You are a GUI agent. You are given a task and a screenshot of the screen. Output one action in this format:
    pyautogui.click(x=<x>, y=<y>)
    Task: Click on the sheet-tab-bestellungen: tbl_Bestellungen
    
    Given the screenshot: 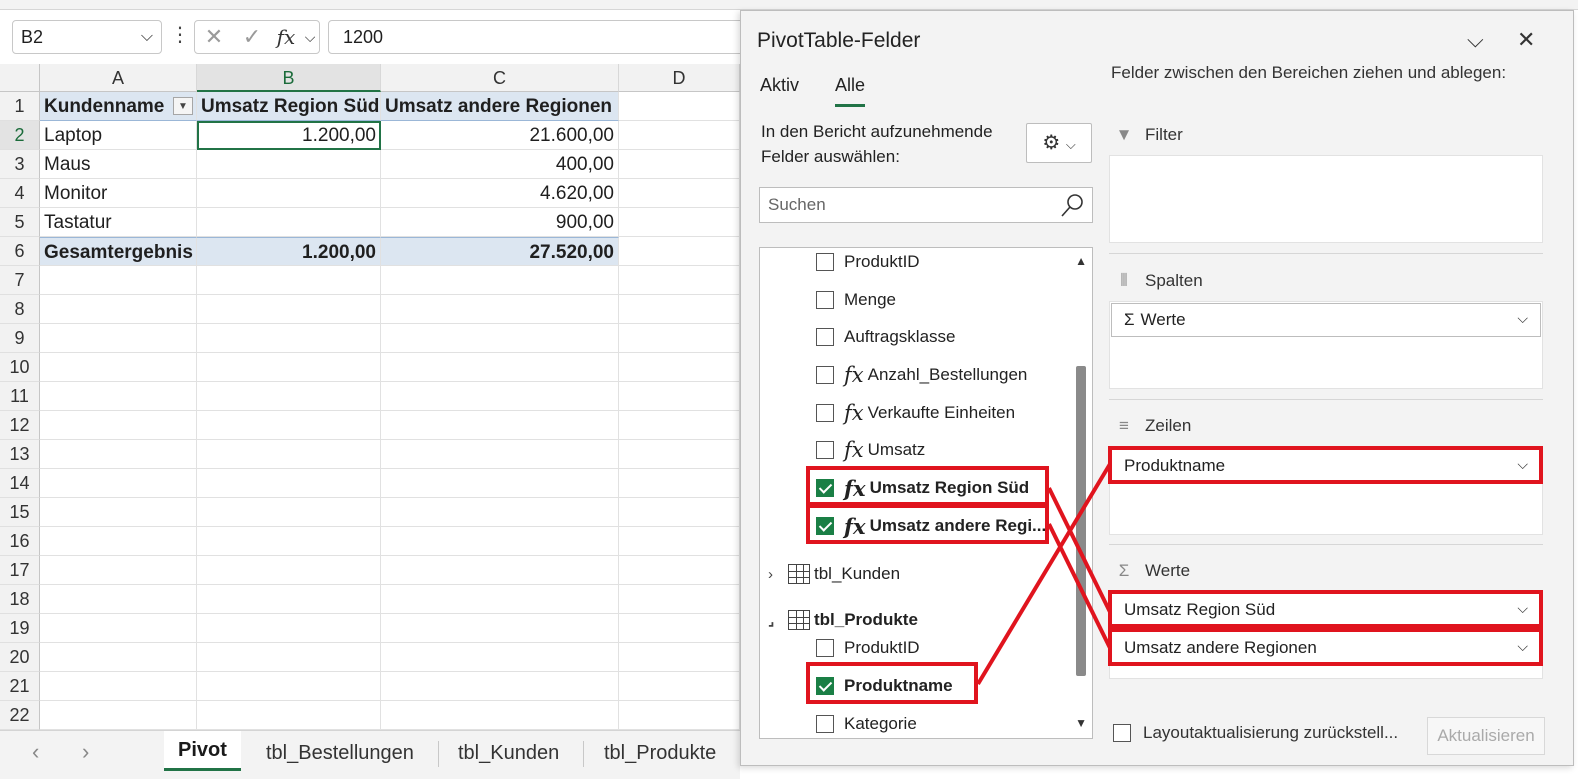 What is the action you would take?
    pyautogui.click(x=340, y=753)
    